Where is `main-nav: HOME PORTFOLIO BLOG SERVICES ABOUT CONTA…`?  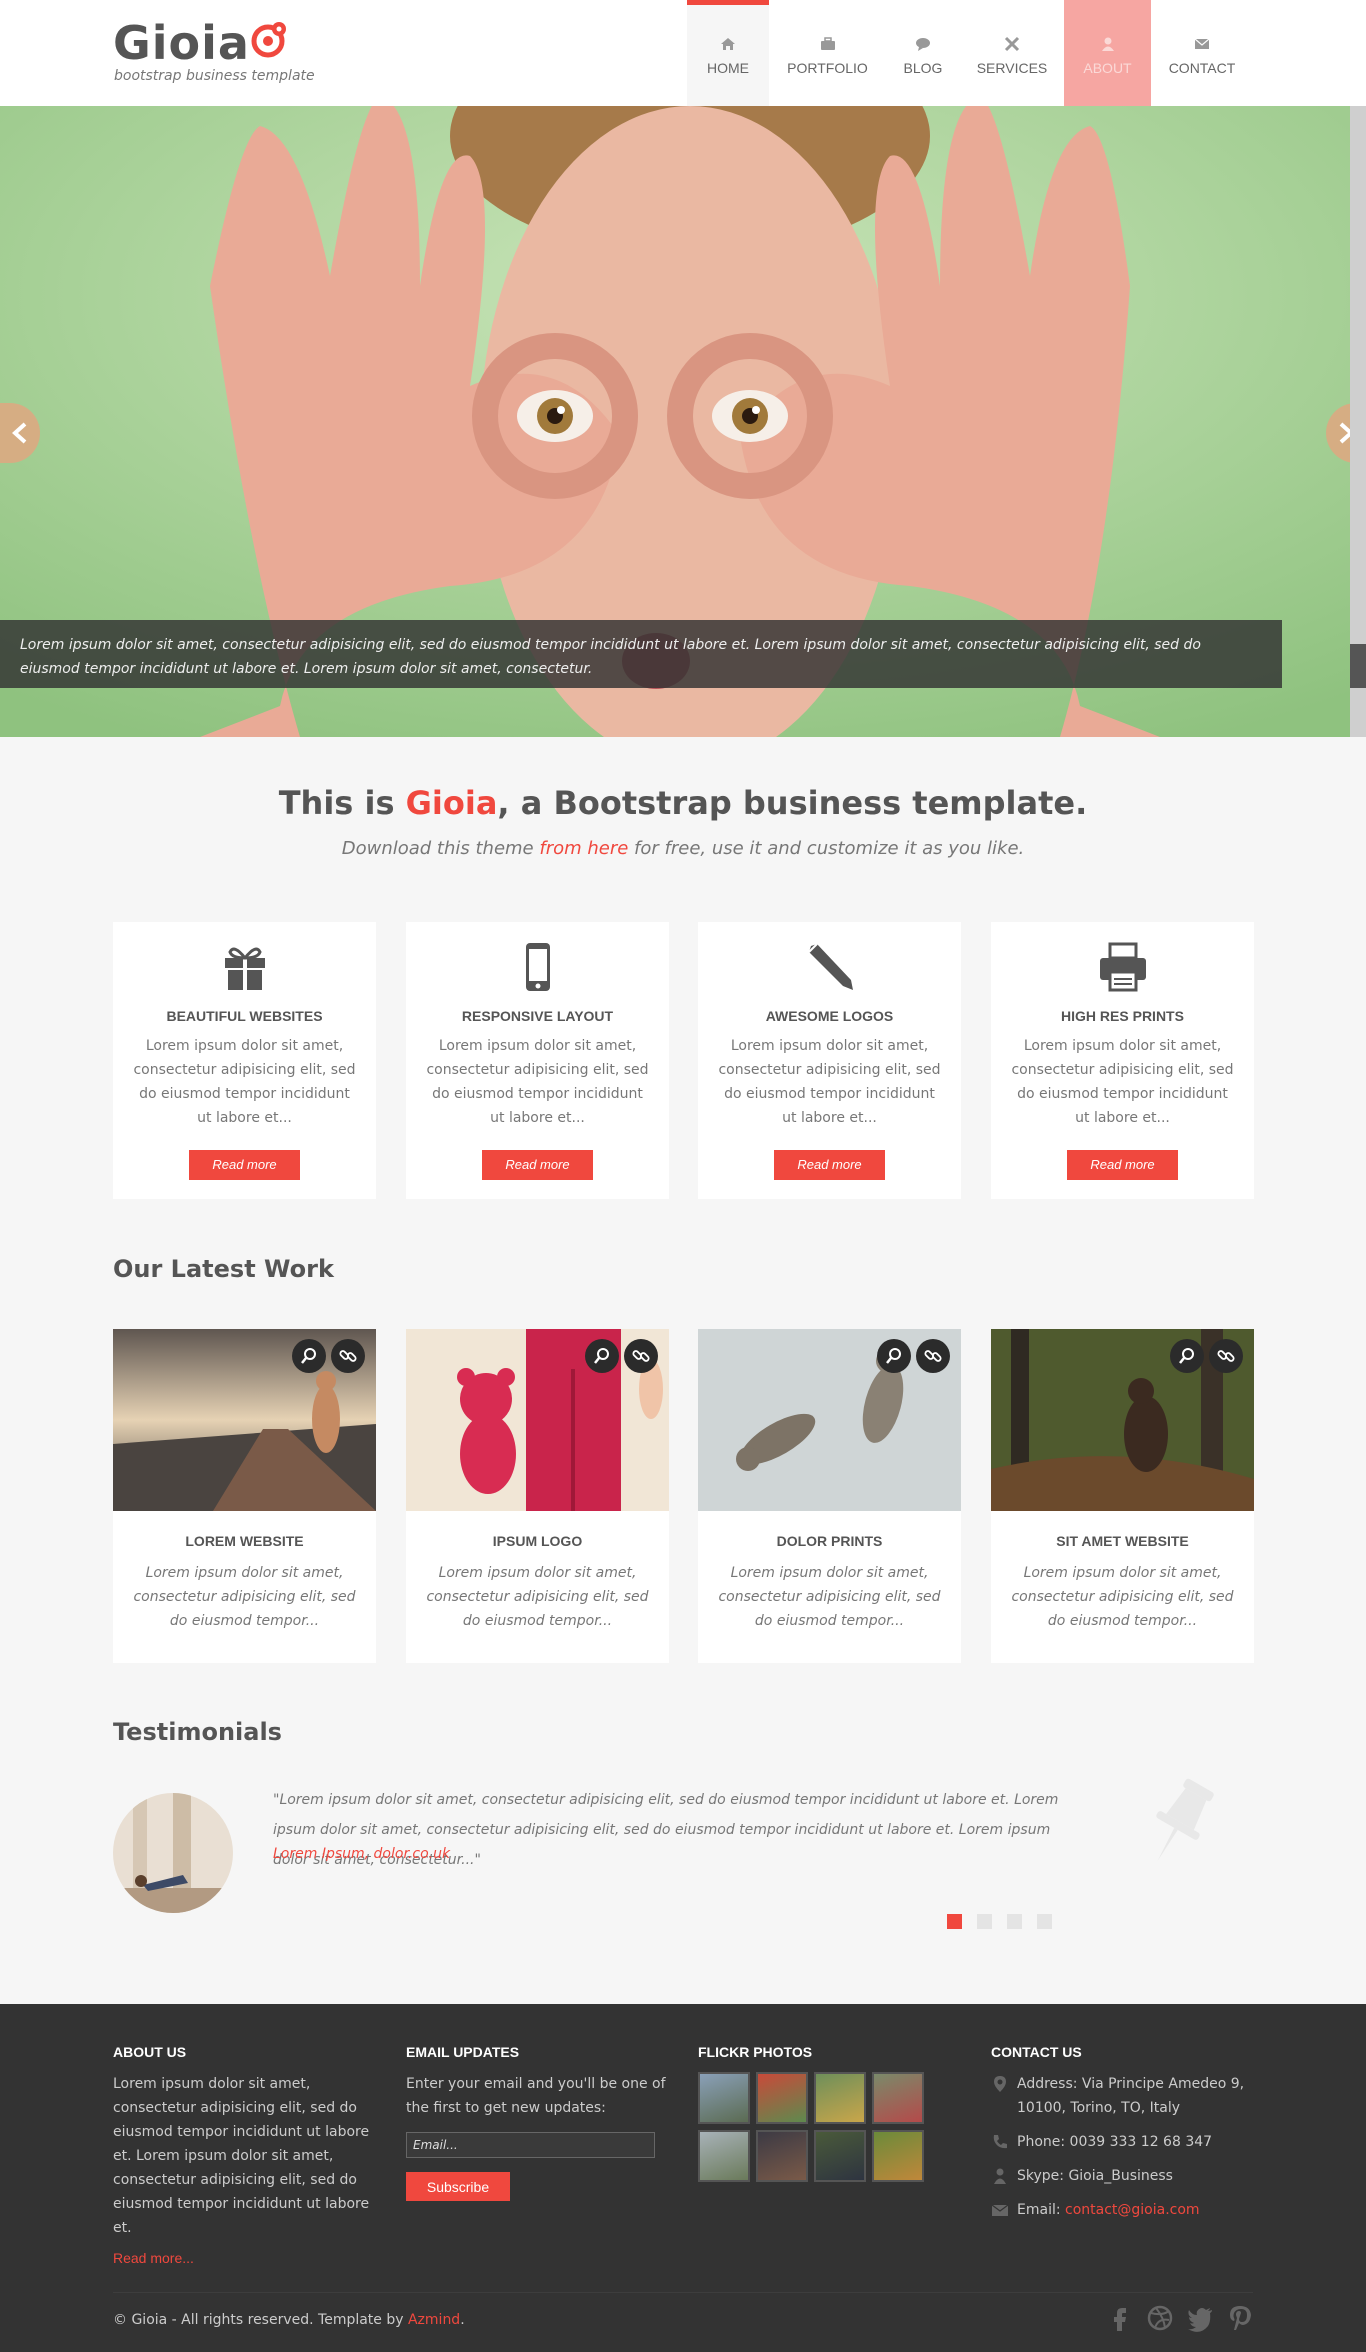 main-nav: HOME PORTFOLIO BLOG SERVICES ABOUT CONTA… is located at coordinates (970, 53).